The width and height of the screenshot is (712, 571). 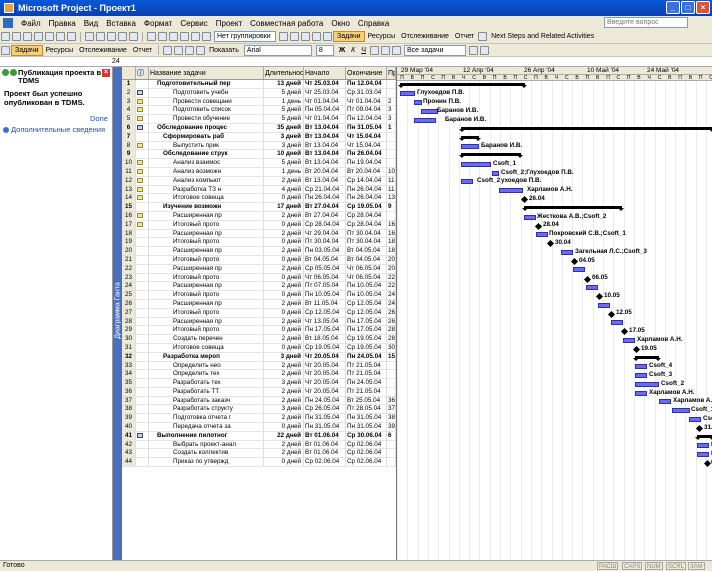 What do you see at coordinates (425, 36) in the screenshot?
I see `toolbar1-tracking-button: Отслеживание` at bounding box center [425, 36].